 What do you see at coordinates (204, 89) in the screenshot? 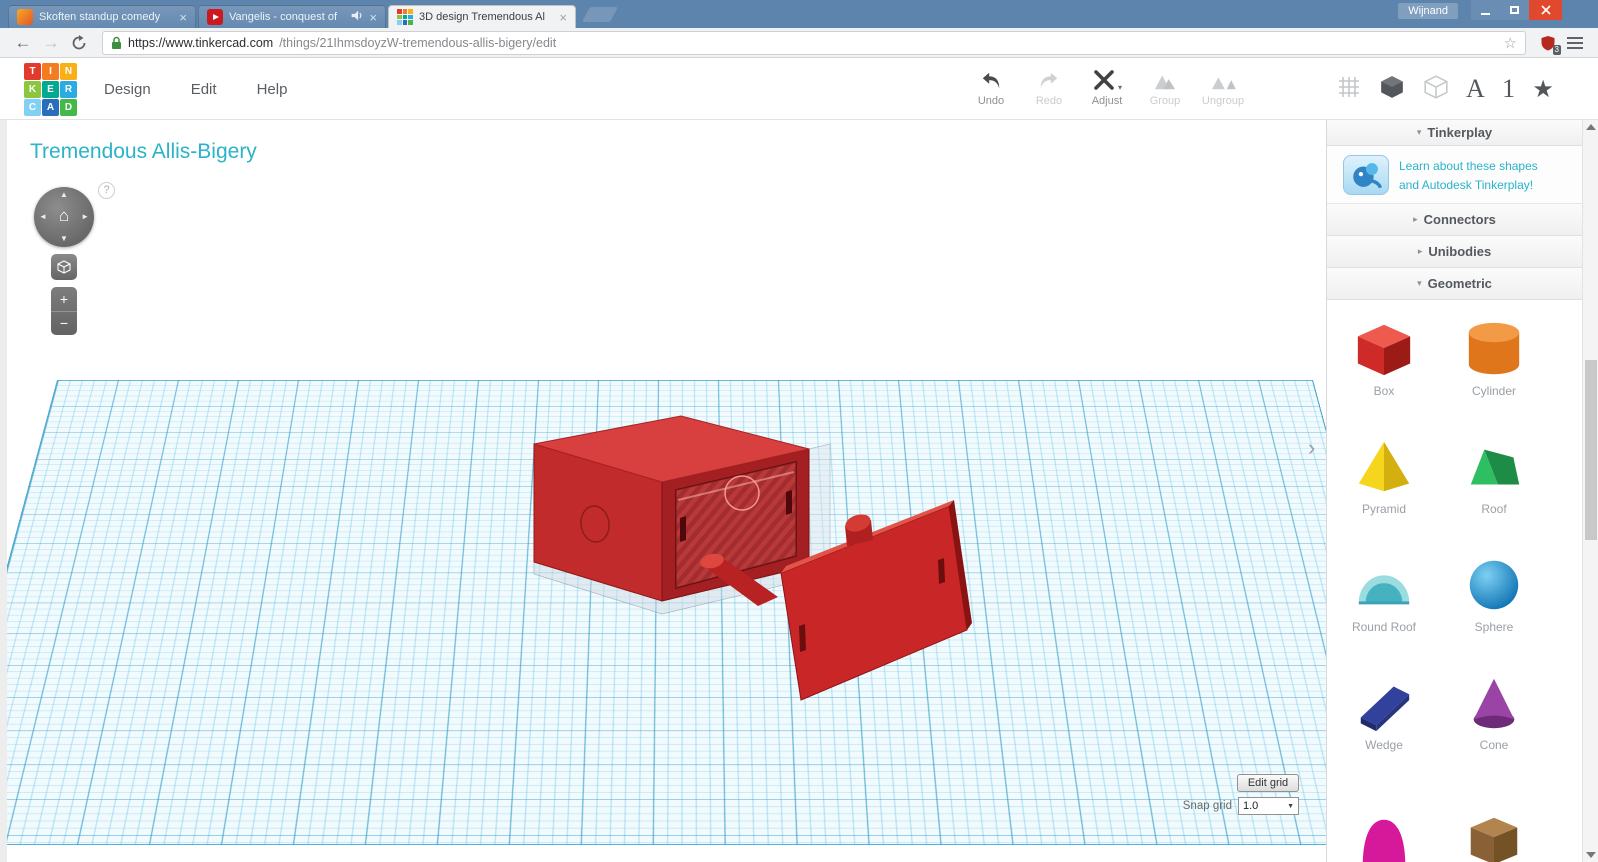
I see `menu-edit: Edit` at bounding box center [204, 89].